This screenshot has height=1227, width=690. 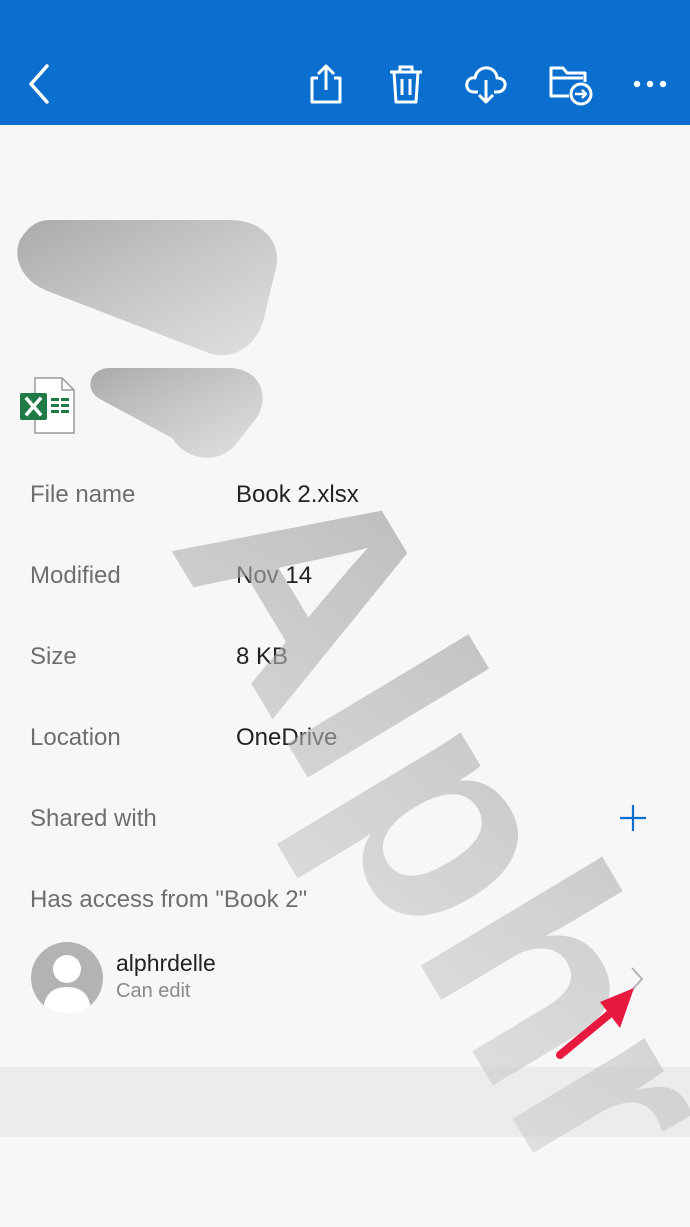 I want to click on share-icon, so click(x=326, y=84).